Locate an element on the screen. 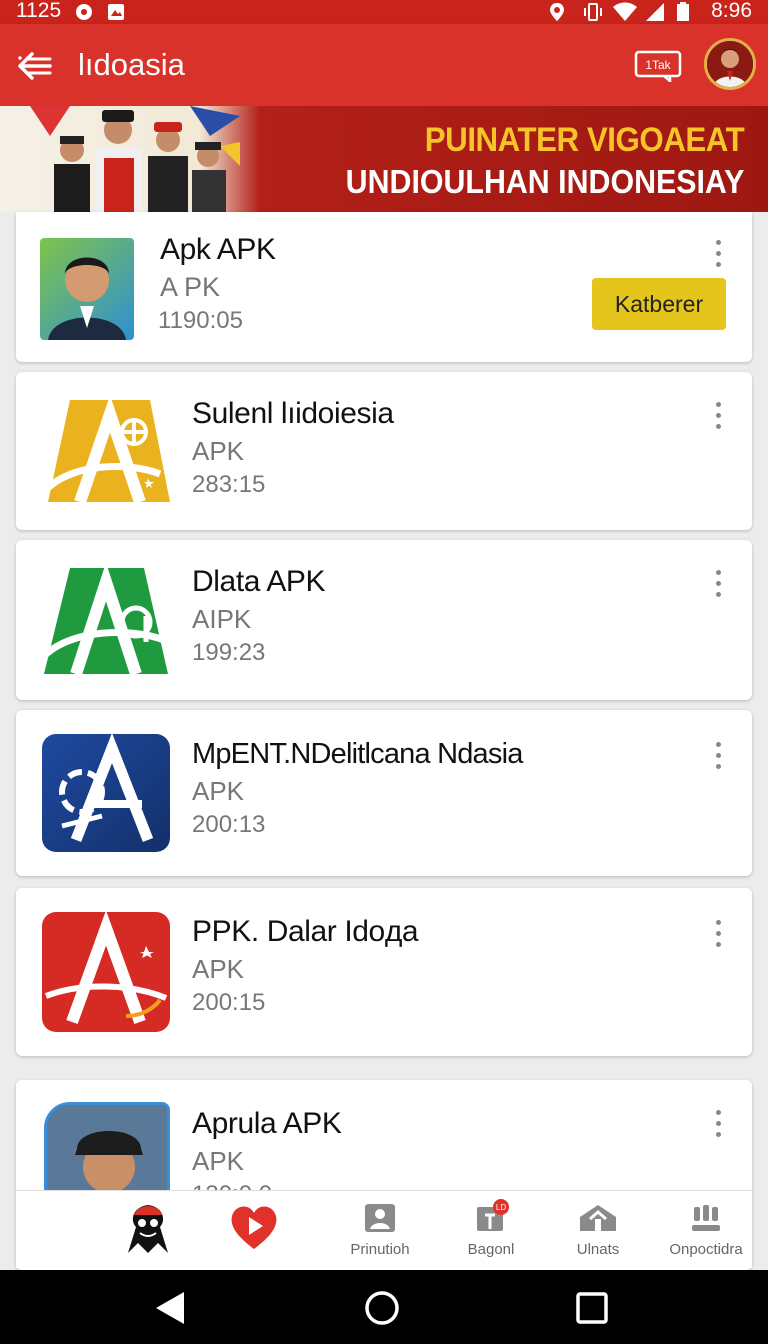  nav-item-profile: Prinutioh is located at coordinates (380, 1230).